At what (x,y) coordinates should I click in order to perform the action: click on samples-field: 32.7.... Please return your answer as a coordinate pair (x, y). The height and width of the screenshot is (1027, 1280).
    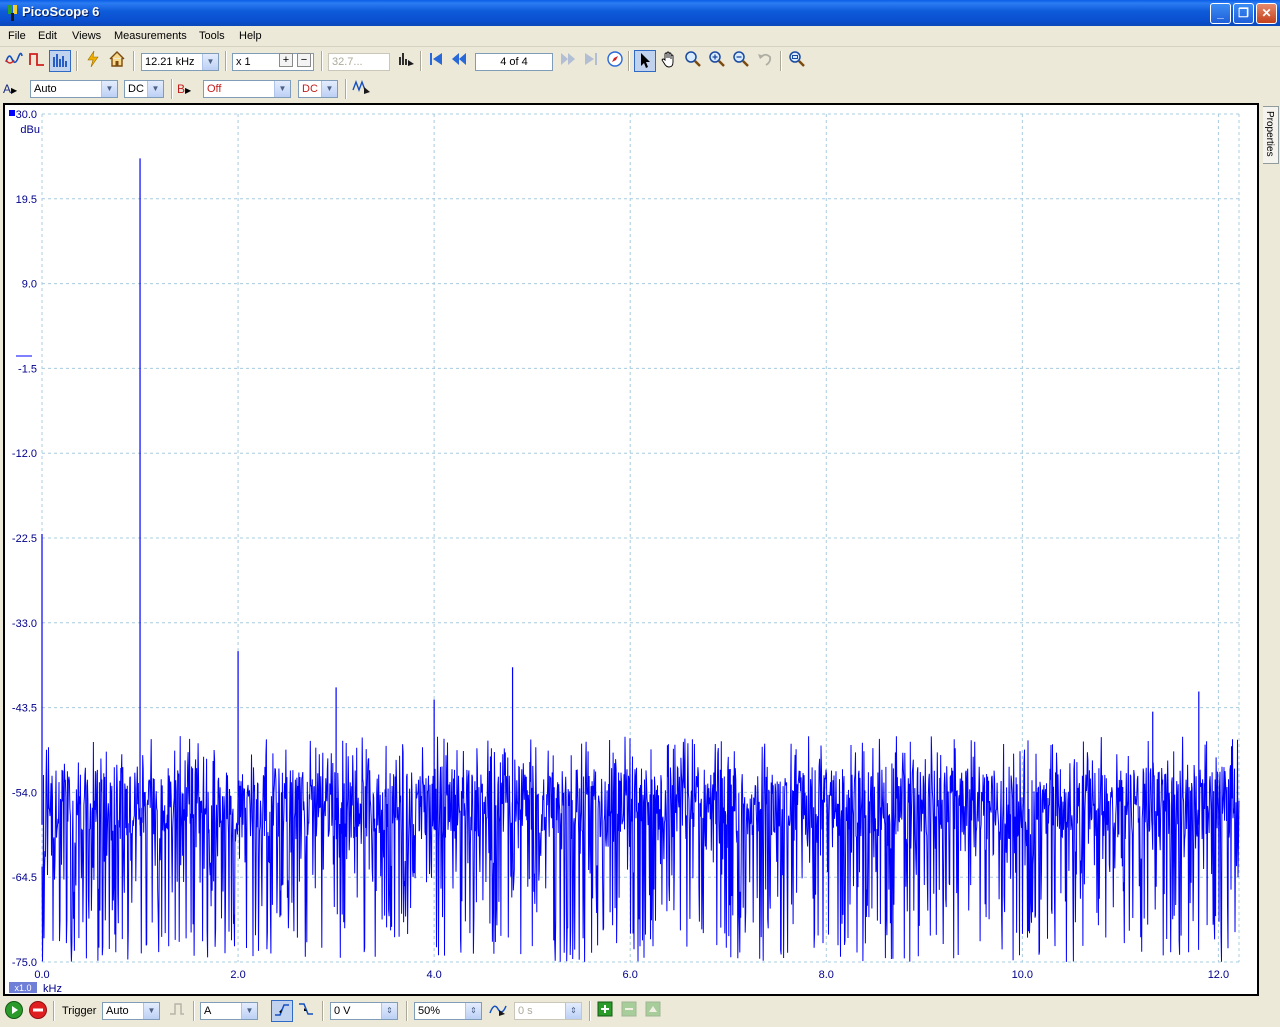
    Looking at the image, I should click on (359, 62).